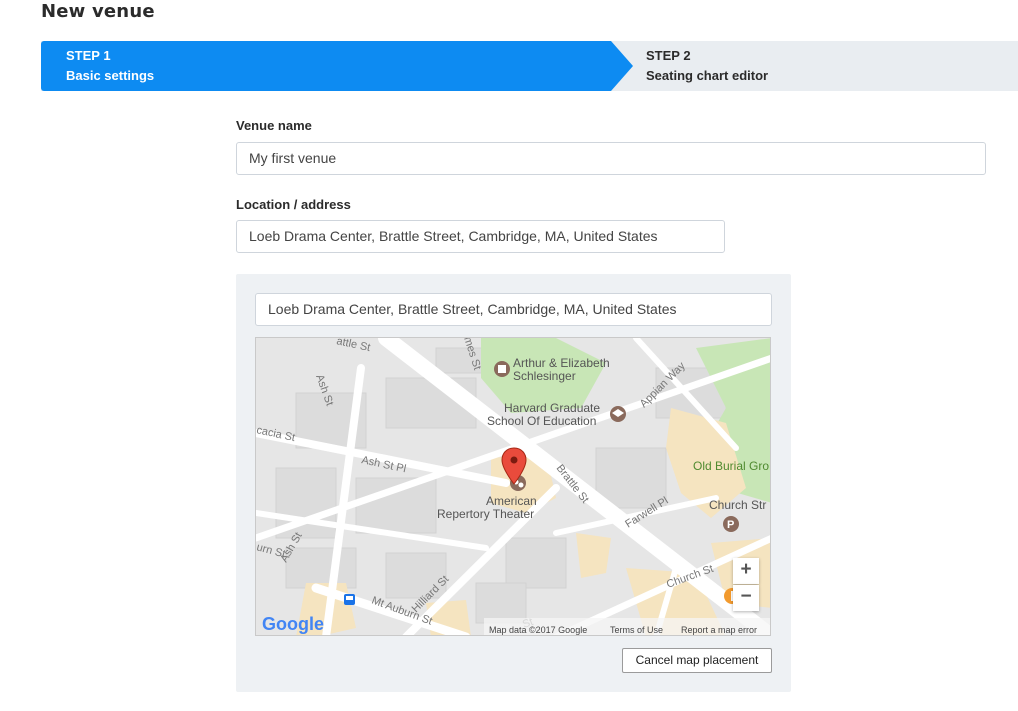 The width and height of the screenshot is (1018, 711). Describe the element at coordinates (636, 630) in the screenshot. I see `terms-of-use-link: Terms of Use` at that location.